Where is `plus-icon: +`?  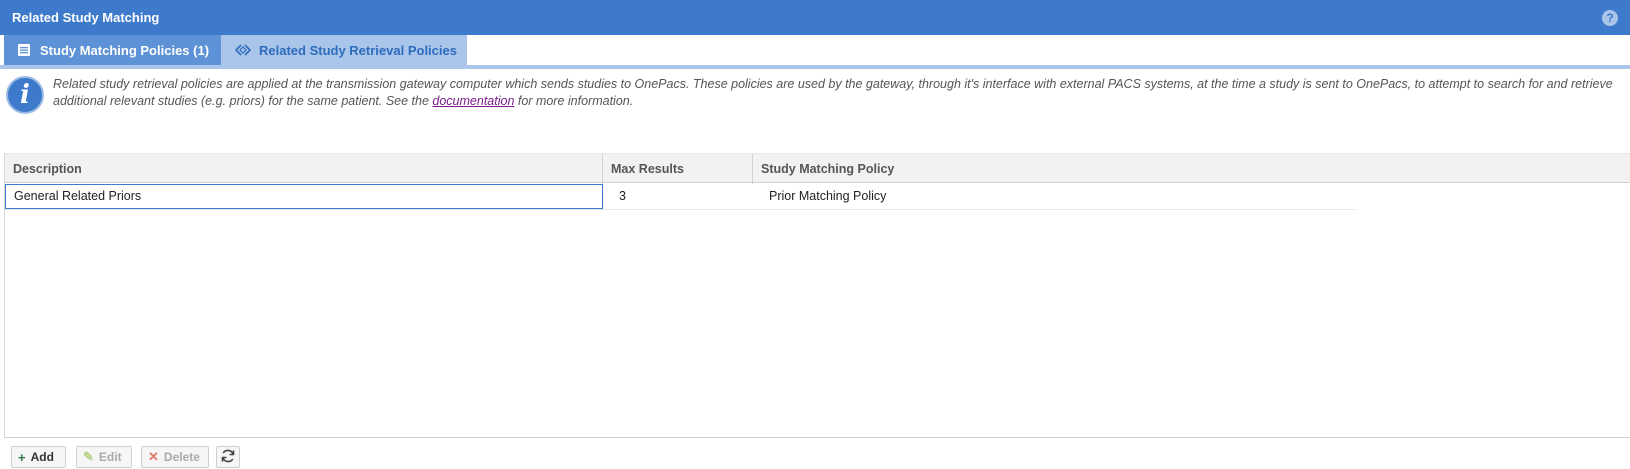 plus-icon: + is located at coordinates (22, 457).